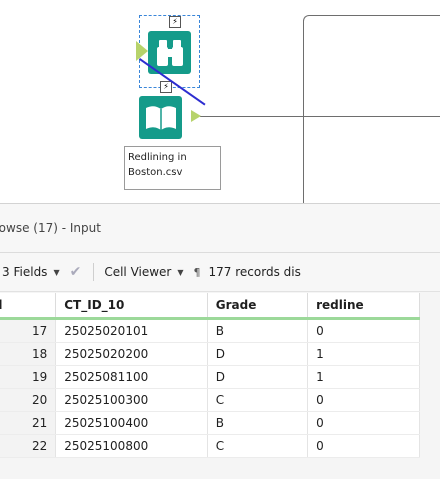  I want to click on output-anchor-icon, so click(196, 116).